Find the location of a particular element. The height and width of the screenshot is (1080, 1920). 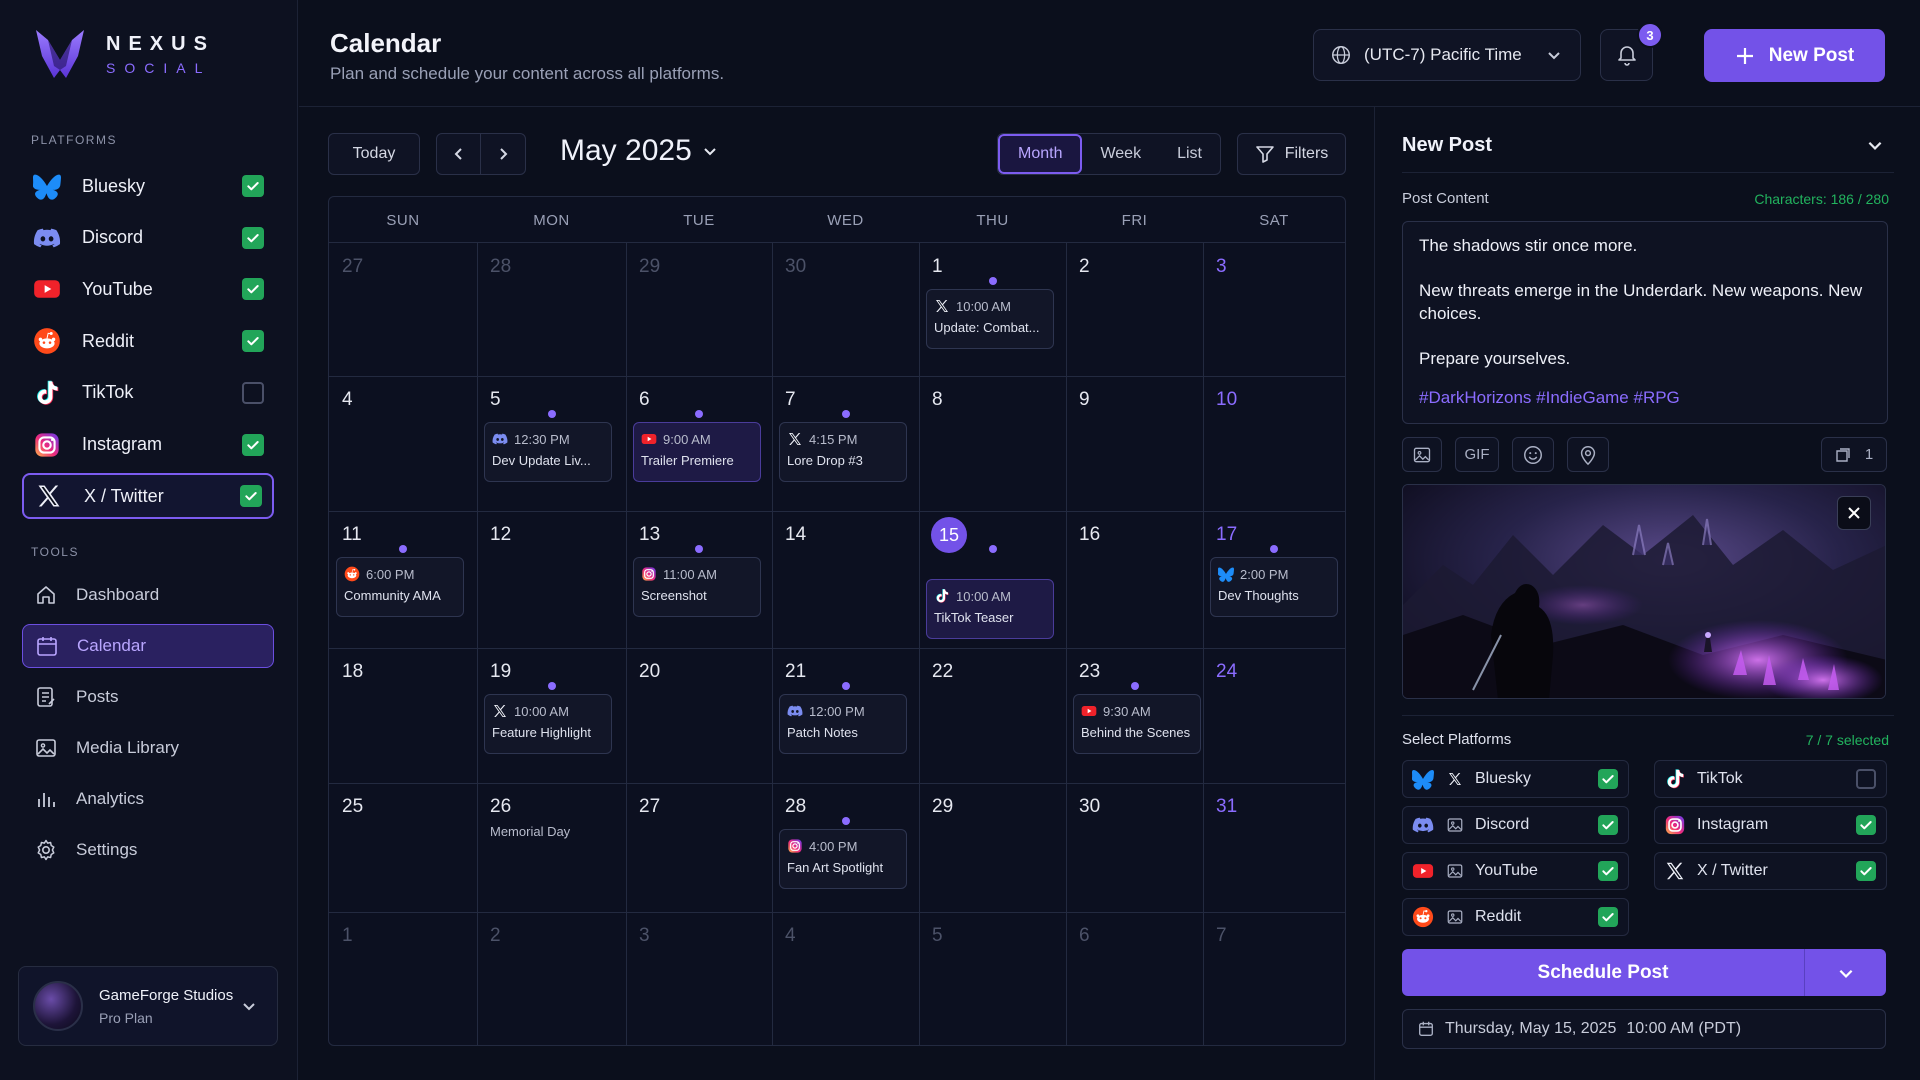

brand-logo: NEXUS SOCIAL is located at coordinates (124, 54).